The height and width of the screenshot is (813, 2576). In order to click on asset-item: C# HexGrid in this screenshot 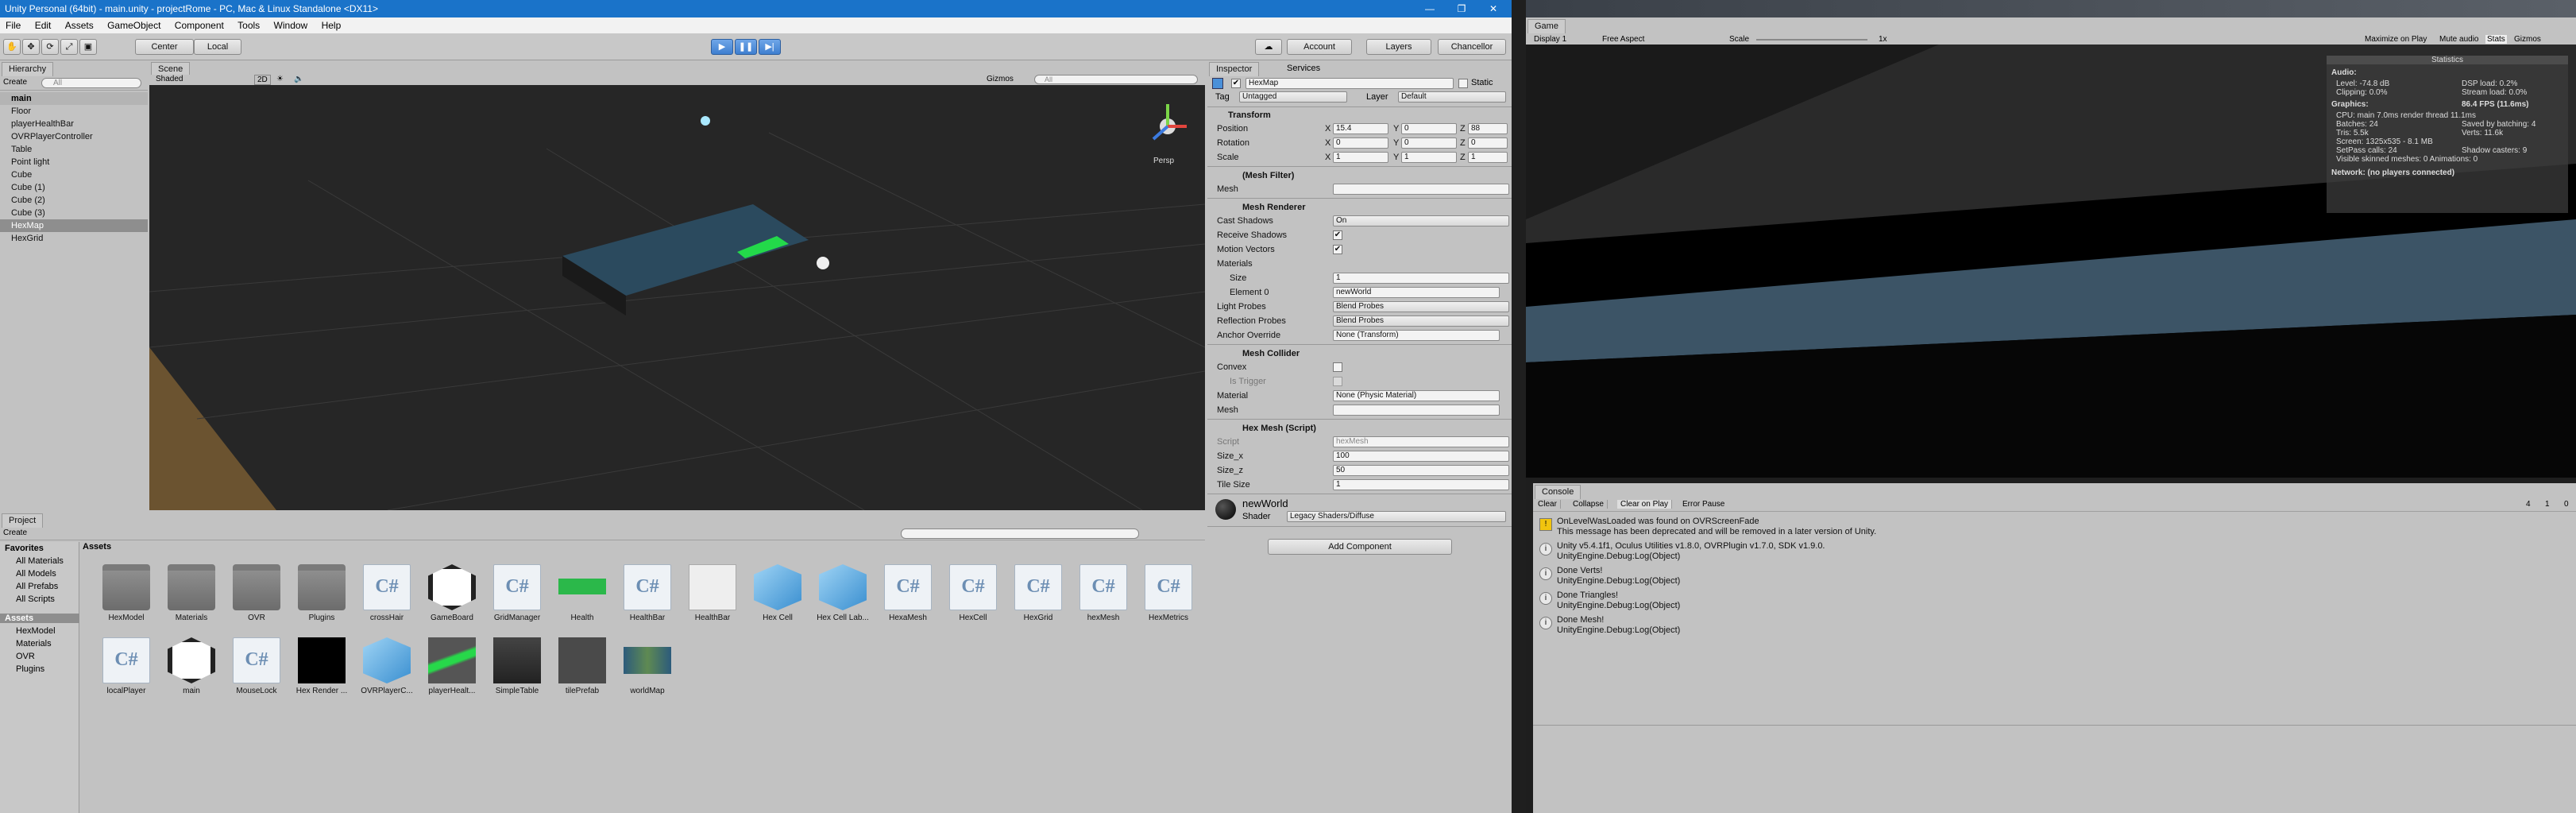, I will do `click(1038, 593)`.